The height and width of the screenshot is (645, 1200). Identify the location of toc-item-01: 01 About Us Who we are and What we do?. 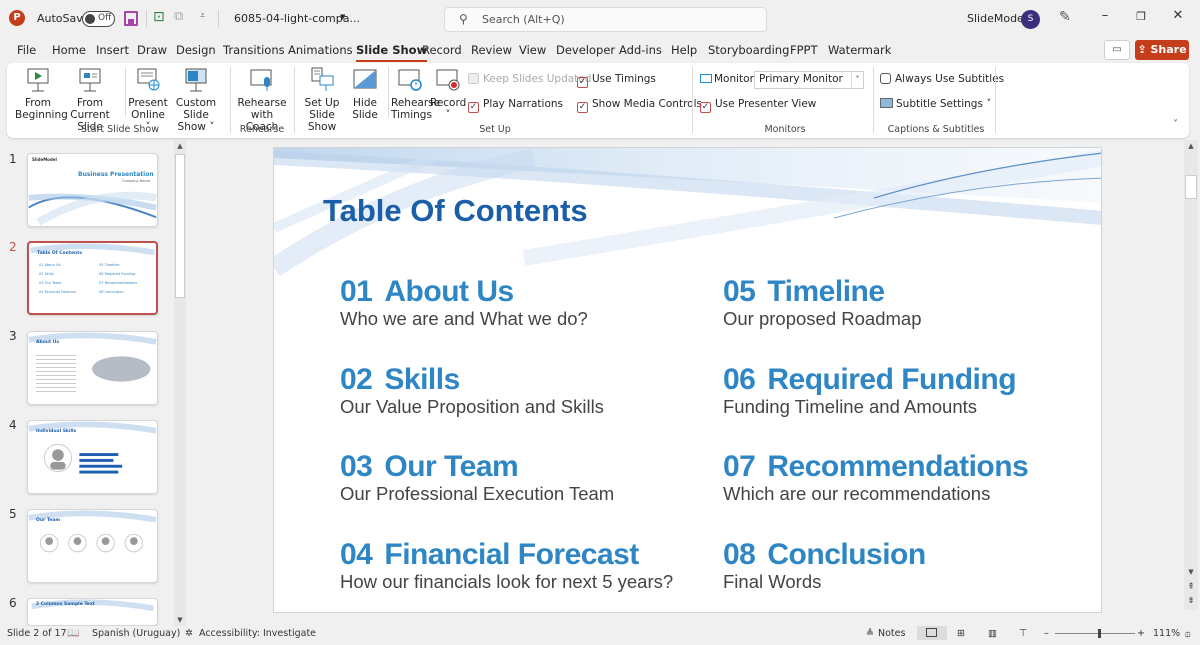
(464, 303).